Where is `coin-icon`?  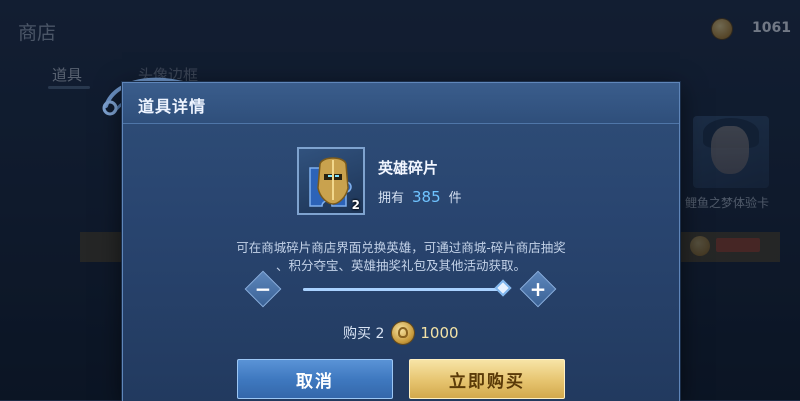 coin-icon is located at coordinates (403, 333).